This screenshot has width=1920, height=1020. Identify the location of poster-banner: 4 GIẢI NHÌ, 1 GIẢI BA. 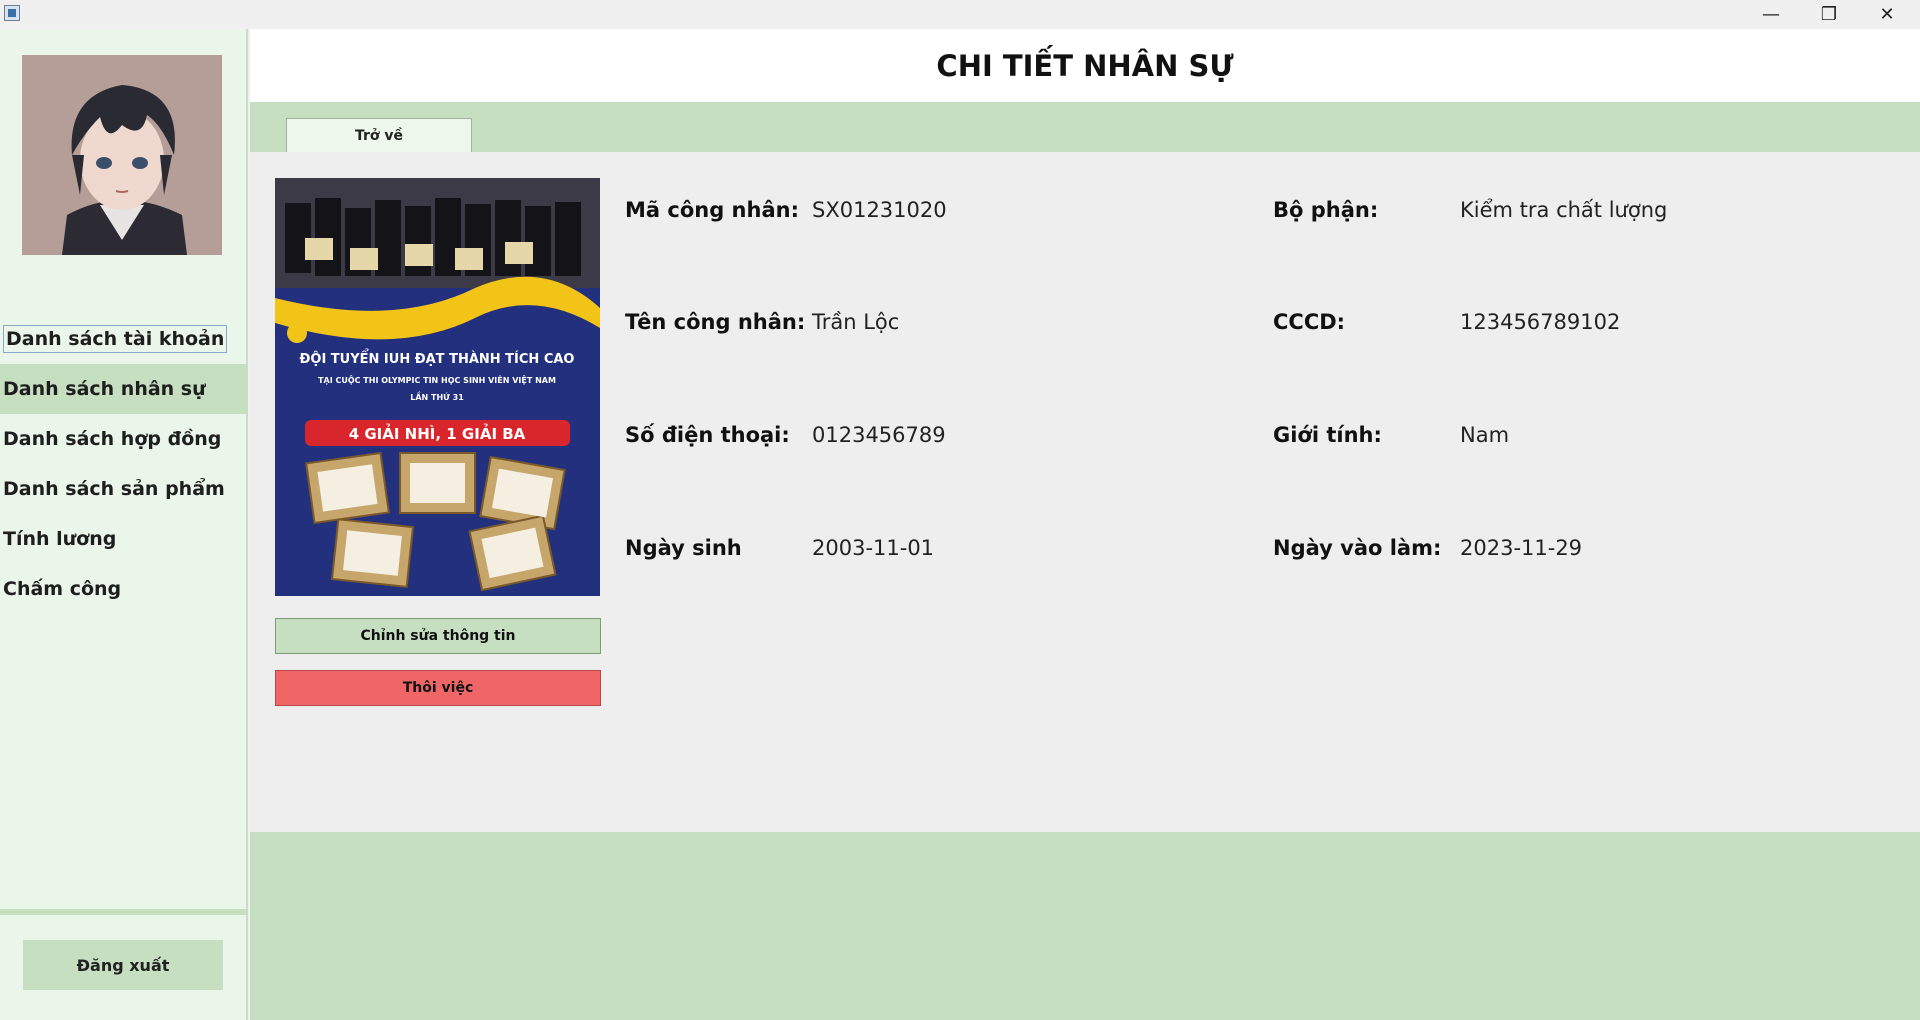
(437, 432).